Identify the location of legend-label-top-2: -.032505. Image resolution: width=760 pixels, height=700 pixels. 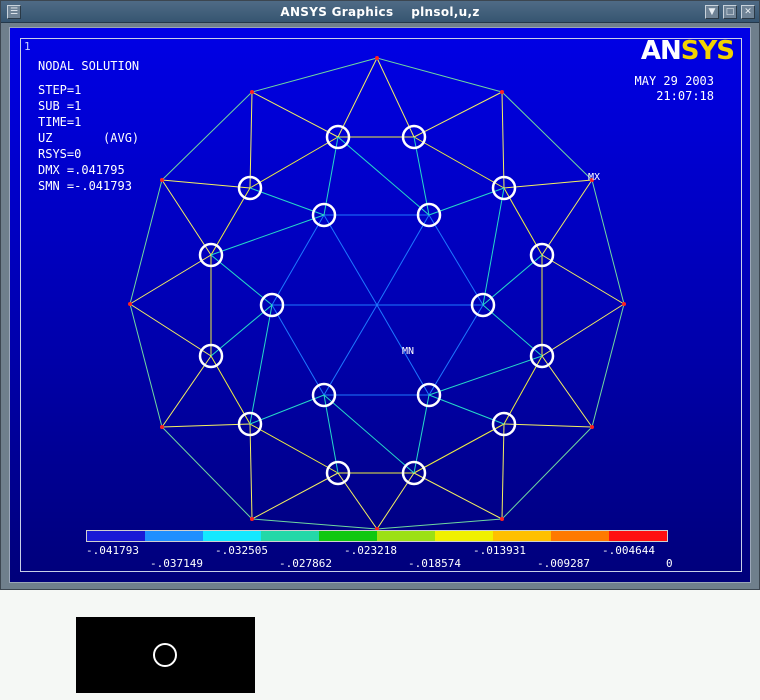
(241, 550).